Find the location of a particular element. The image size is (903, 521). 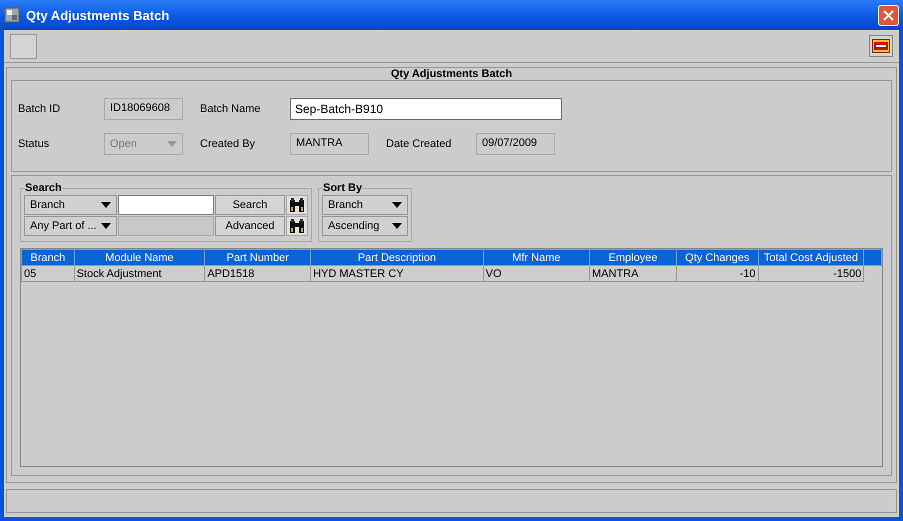

column-header: Part Number is located at coordinates (257, 258).